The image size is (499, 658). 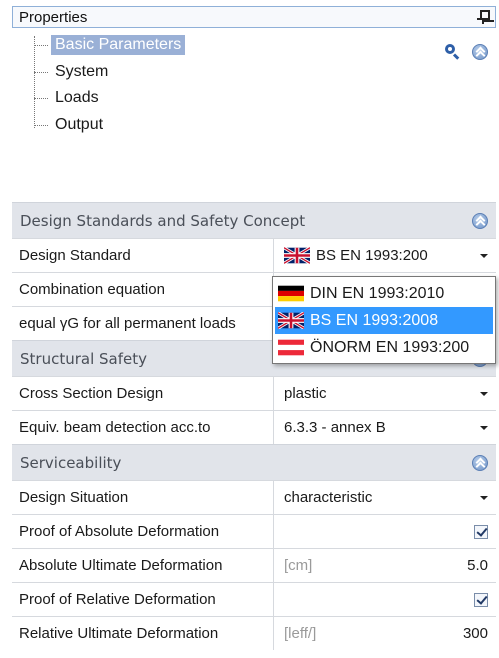 I want to click on relative-ultimate-deformation-field: [leff/] 300, so click(x=385, y=633).